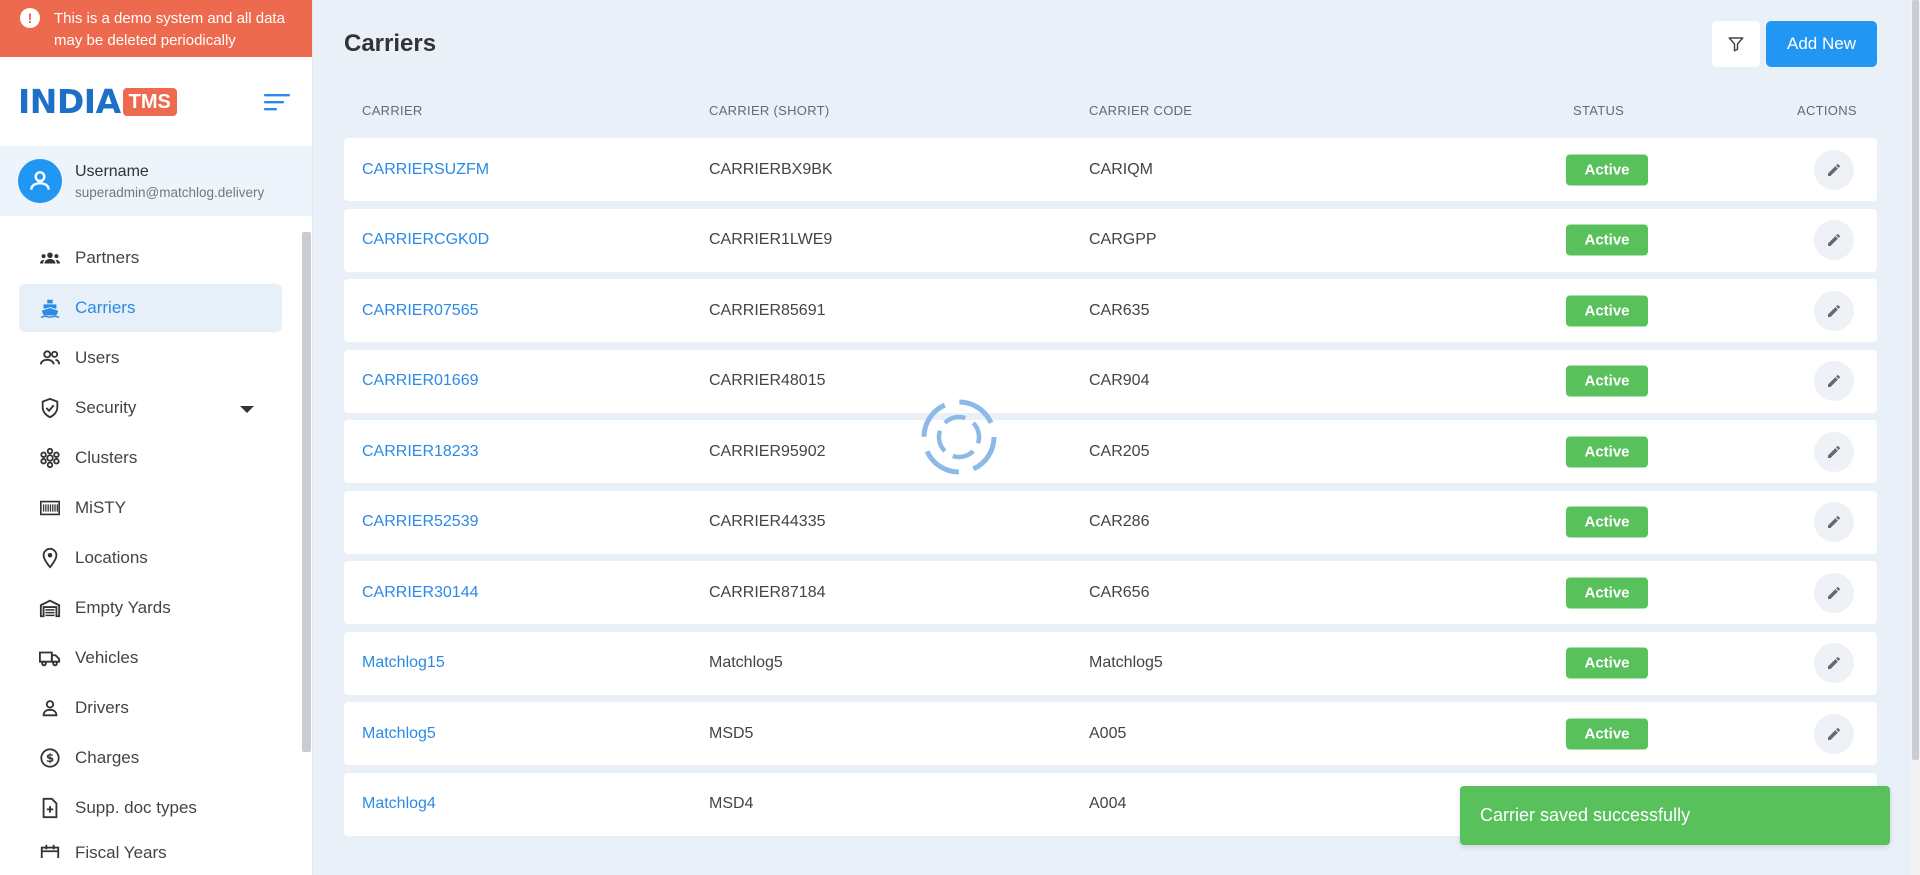 The height and width of the screenshot is (875, 1920). I want to click on table-row: CARRIER52539 CARRIER44335 CAR286 Active, so click(1110, 522).